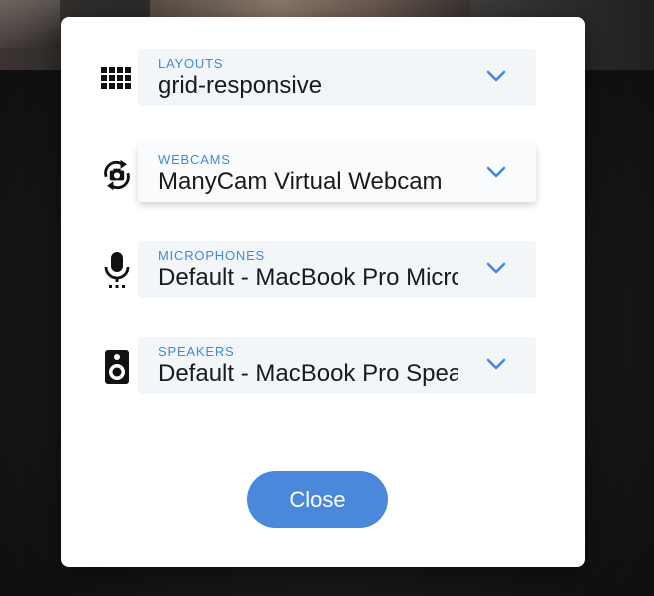  What do you see at coordinates (300, 181) in the screenshot?
I see `webcams-value: ManyCam Virtual Webcam` at bounding box center [300, 181].